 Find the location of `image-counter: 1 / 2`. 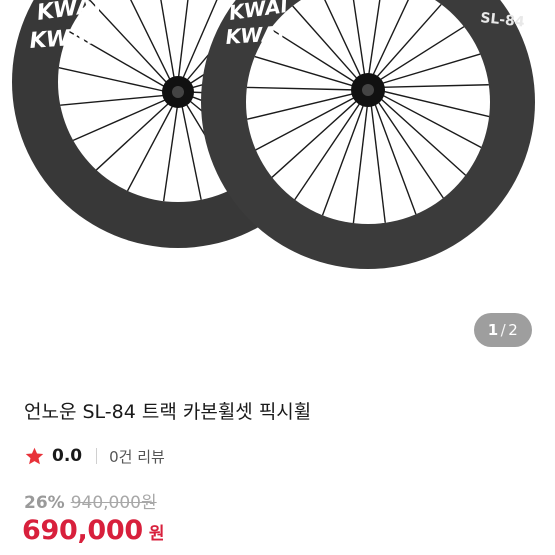

image-counter: 1 / 2 is located at coordinates (503, 330).